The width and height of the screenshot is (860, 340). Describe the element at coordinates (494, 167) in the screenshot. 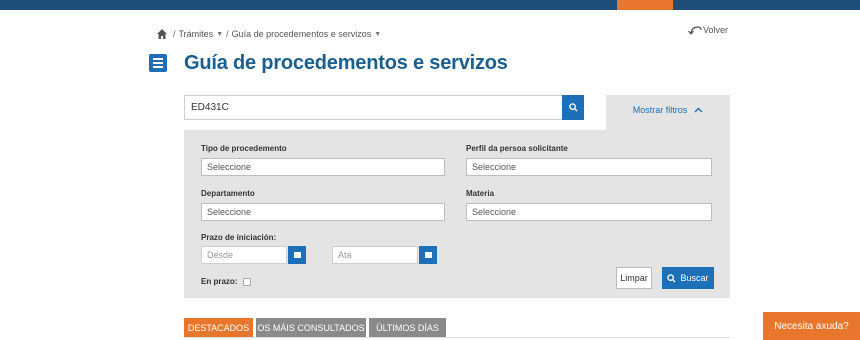

I see `perfil-select-value: Seleccione` at that location.